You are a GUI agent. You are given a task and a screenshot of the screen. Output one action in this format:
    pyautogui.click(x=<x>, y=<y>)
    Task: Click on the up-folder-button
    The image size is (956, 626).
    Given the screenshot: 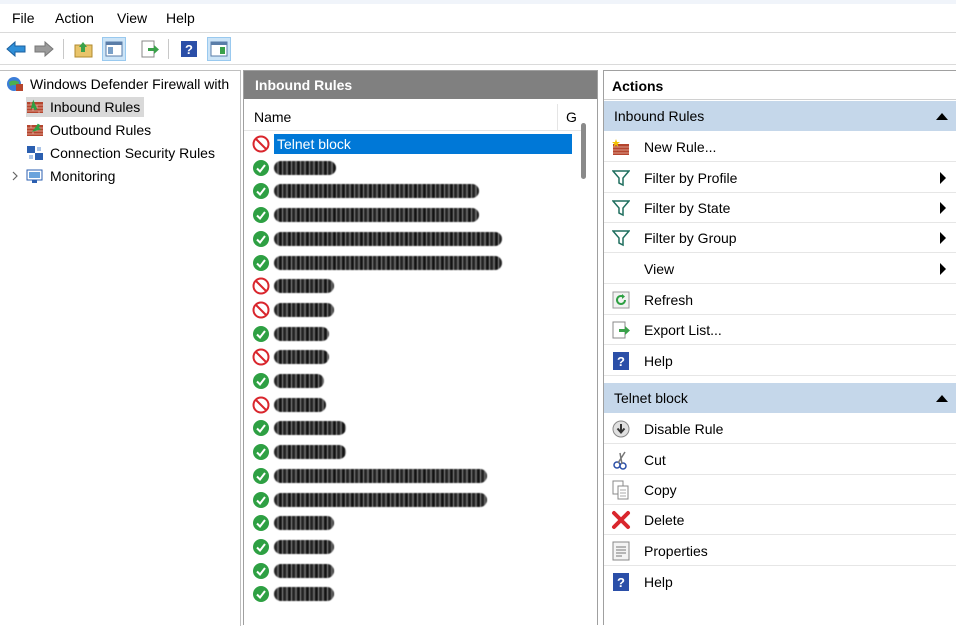 What is the action you would take?
    pyautogui.click(x=84, y=49)
    